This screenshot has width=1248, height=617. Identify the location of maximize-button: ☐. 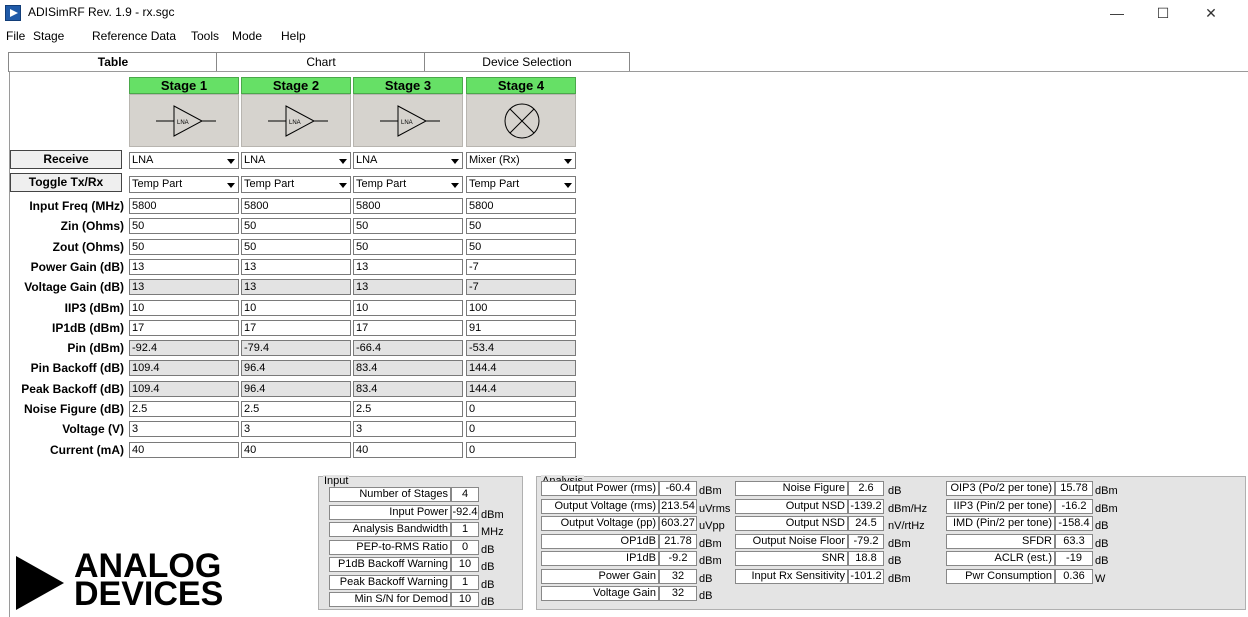
(1163, 13).